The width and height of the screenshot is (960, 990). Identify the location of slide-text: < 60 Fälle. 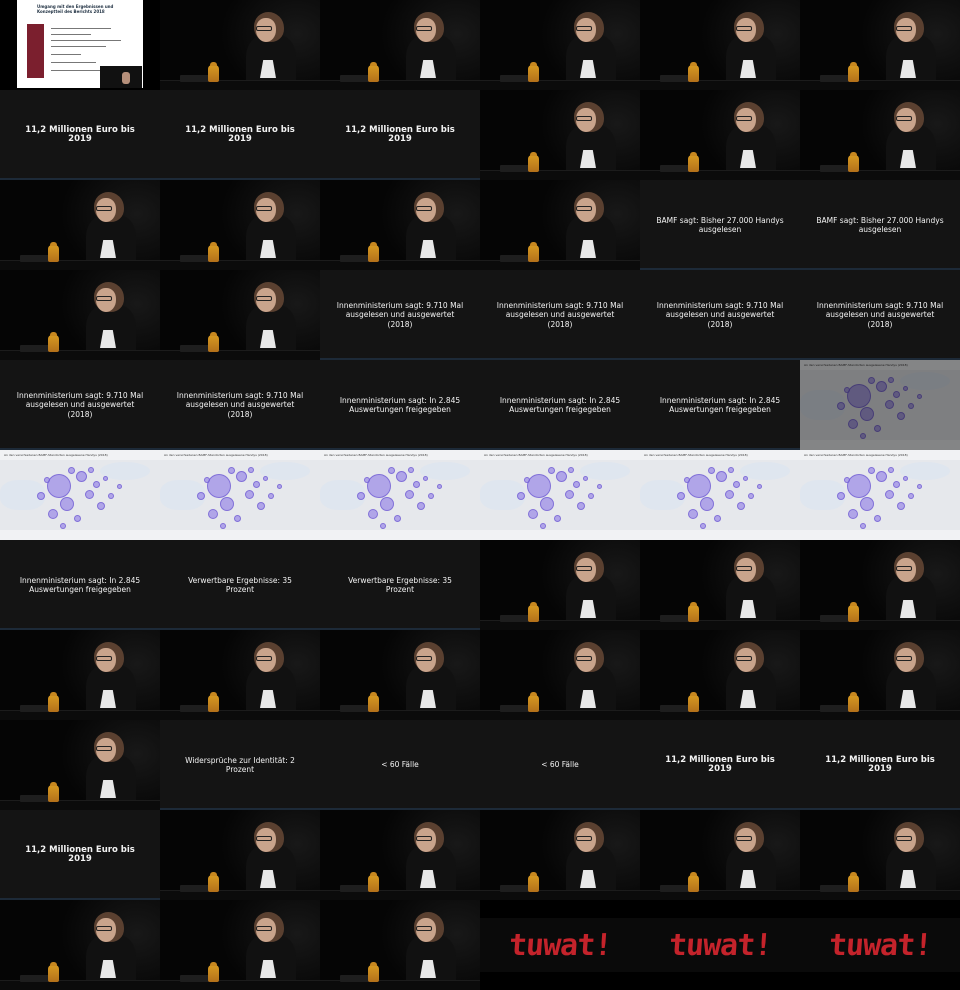
(400, 765).